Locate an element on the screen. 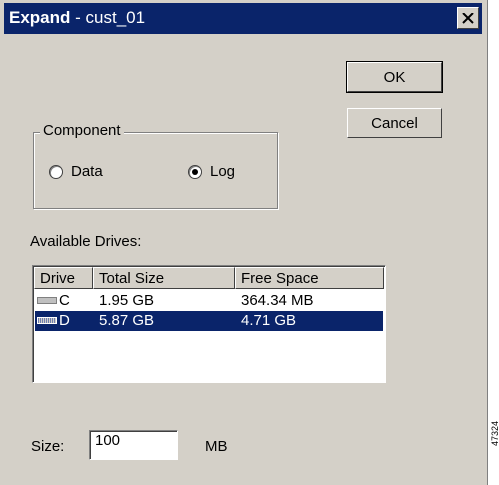 This screenshot has width=499, height=485. size-label: Size: is located at coordinates (48, 446).